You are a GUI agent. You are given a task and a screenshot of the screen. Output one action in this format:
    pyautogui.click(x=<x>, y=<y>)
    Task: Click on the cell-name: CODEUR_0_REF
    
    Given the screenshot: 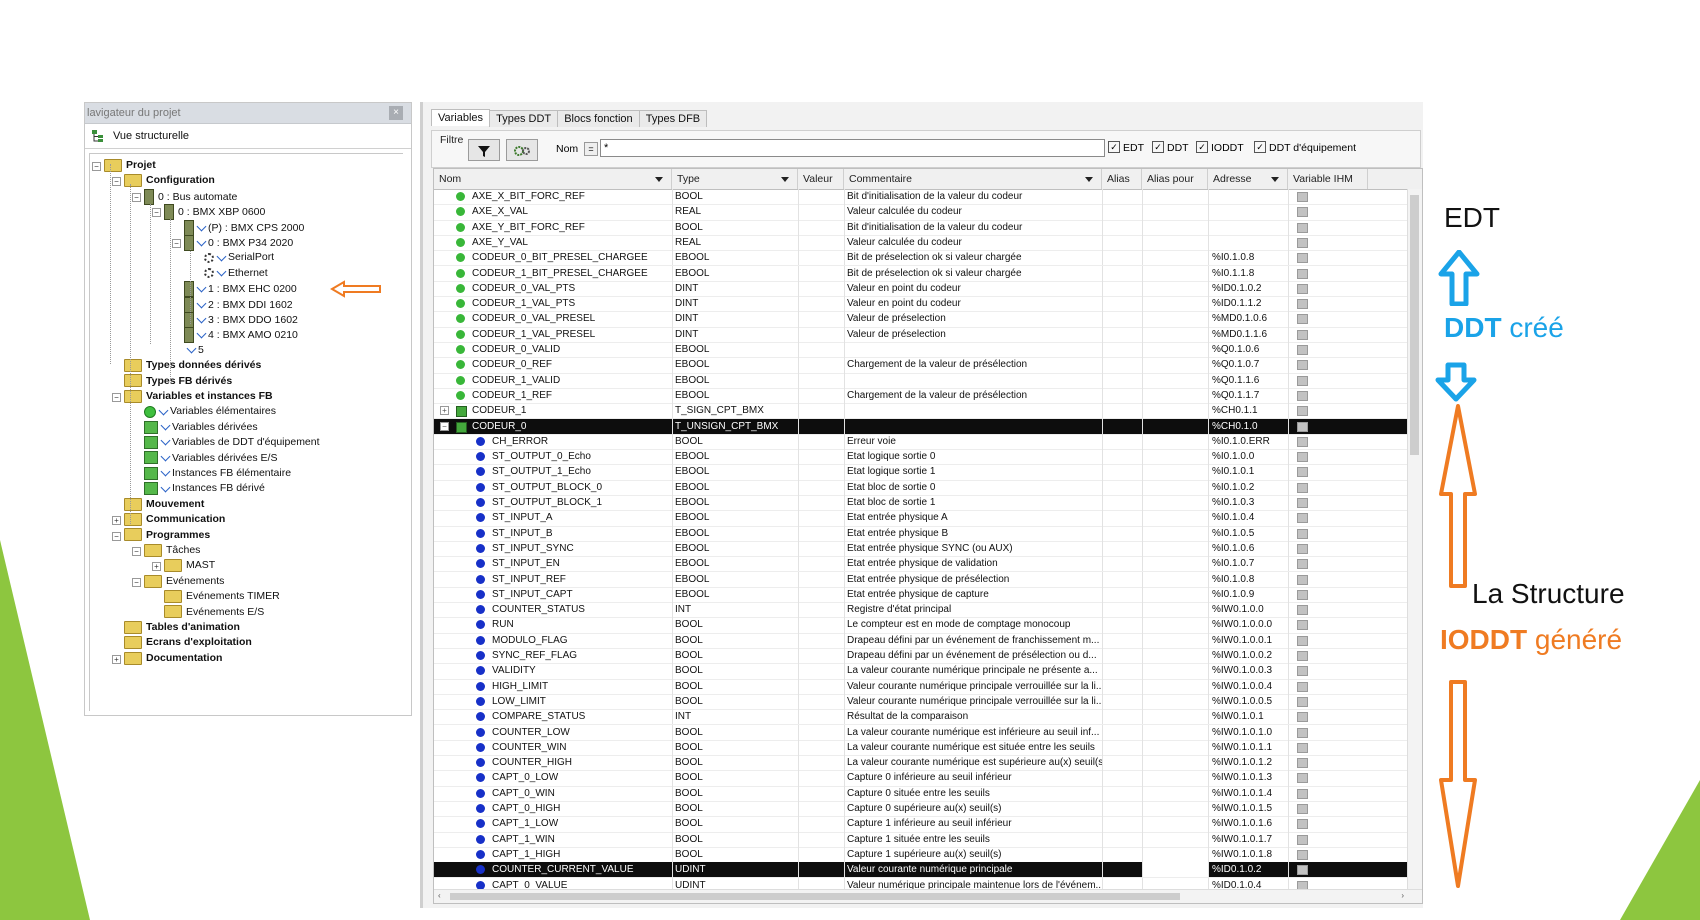 What is the action you would take?
    pyautogui.click(x=552, y=364)
    